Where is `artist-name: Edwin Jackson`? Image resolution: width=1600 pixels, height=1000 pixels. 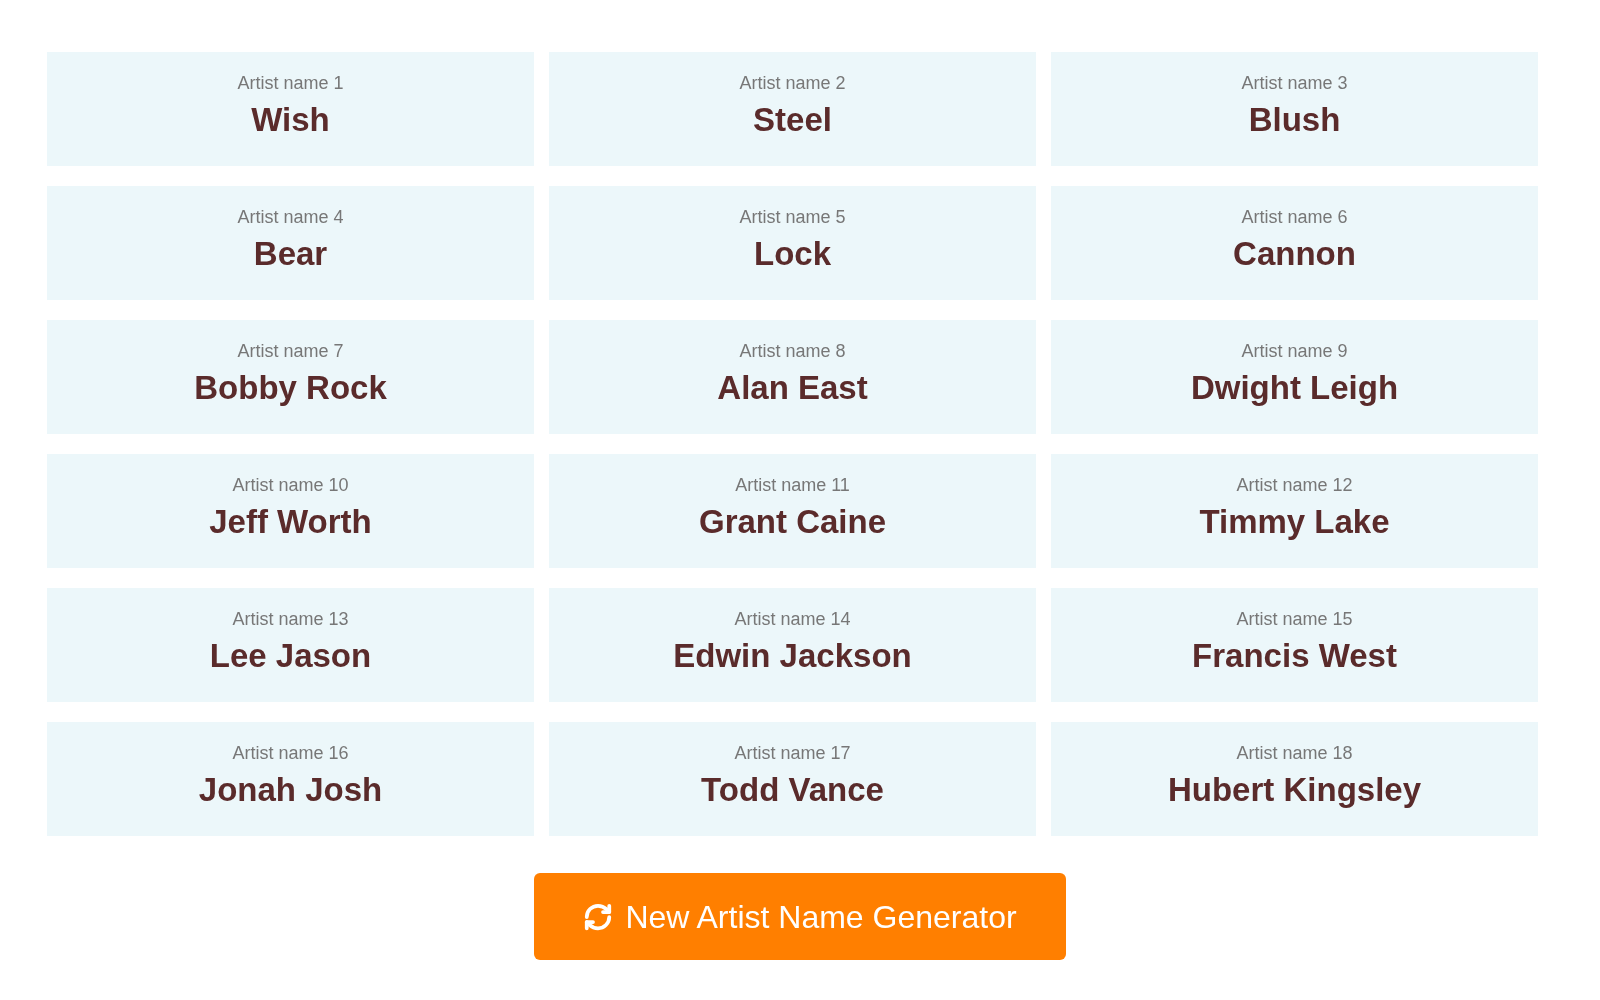 artist-name: Edwin Jackson is located at coordinates (792, 656).